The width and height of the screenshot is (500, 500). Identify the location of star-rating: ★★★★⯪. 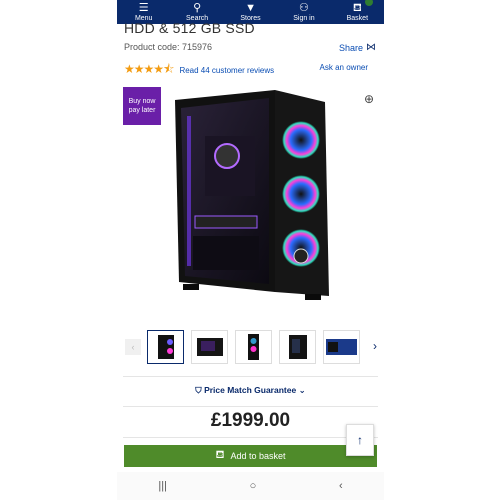
(149, 70).